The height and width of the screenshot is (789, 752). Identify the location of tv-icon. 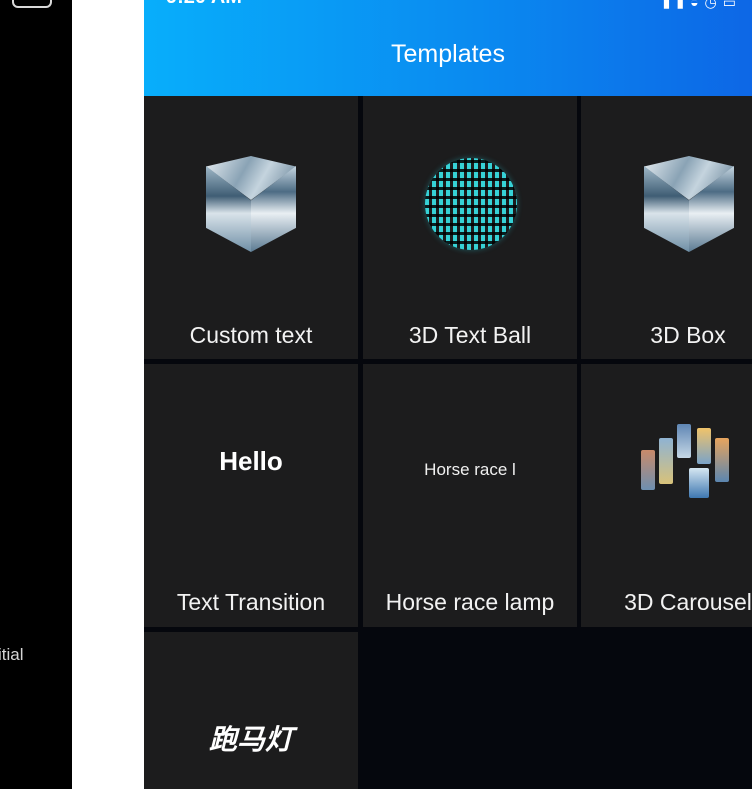
(32, 4).